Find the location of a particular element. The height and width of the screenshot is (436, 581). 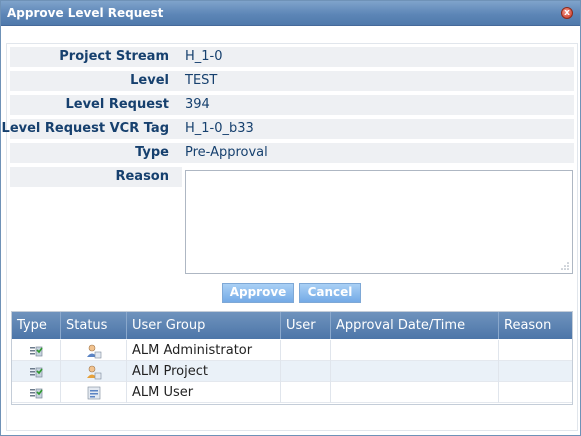

grid-row: ALM Project is located at coordinates (292, 371).